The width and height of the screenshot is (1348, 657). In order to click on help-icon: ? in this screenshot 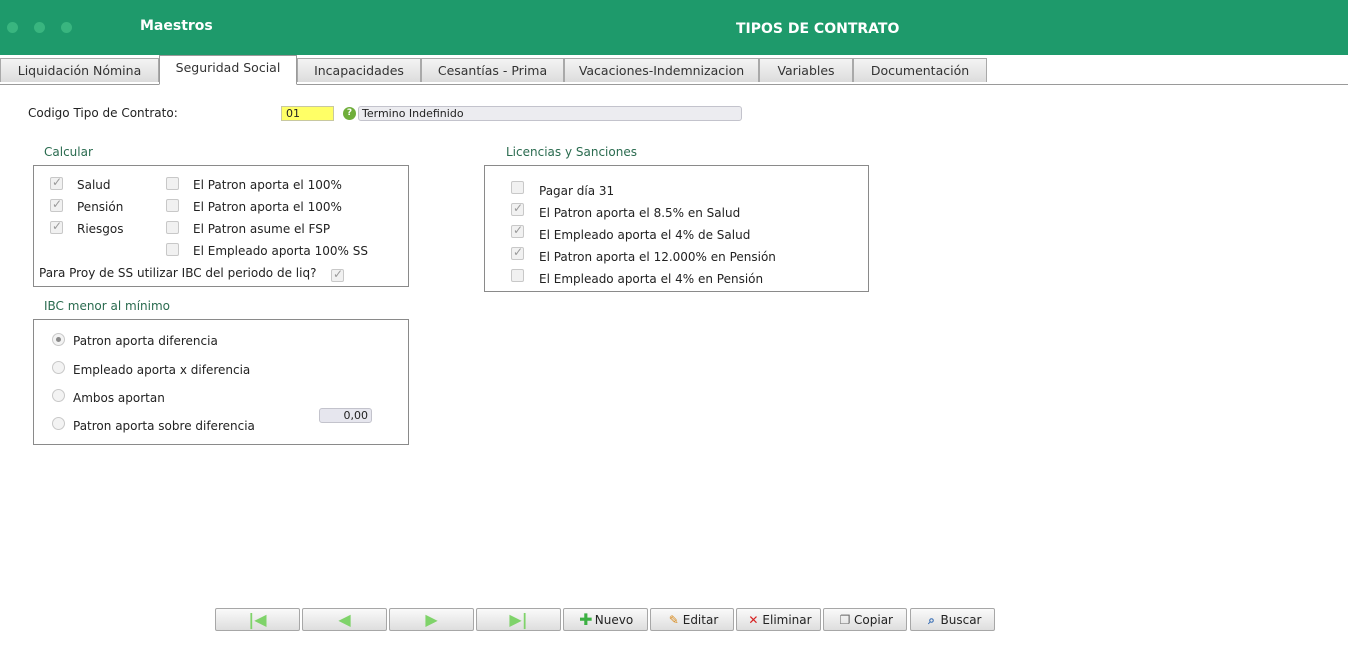, I will do `click(349, 113)`.